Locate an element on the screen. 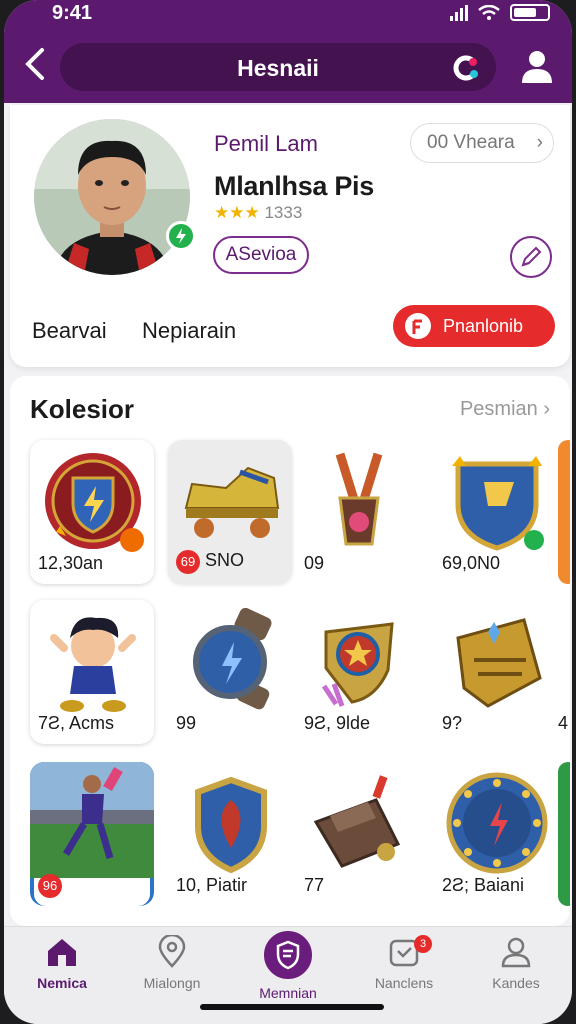 The width and height of the screenshot is (576, 1024). battery-icon is located at coordinates (530, 12).